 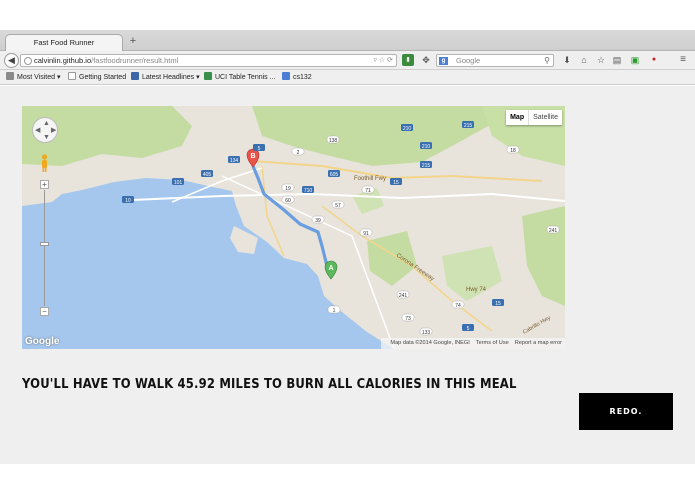 I want to click on tab-title: Fast Food Runner, so click(x=64, y=42).